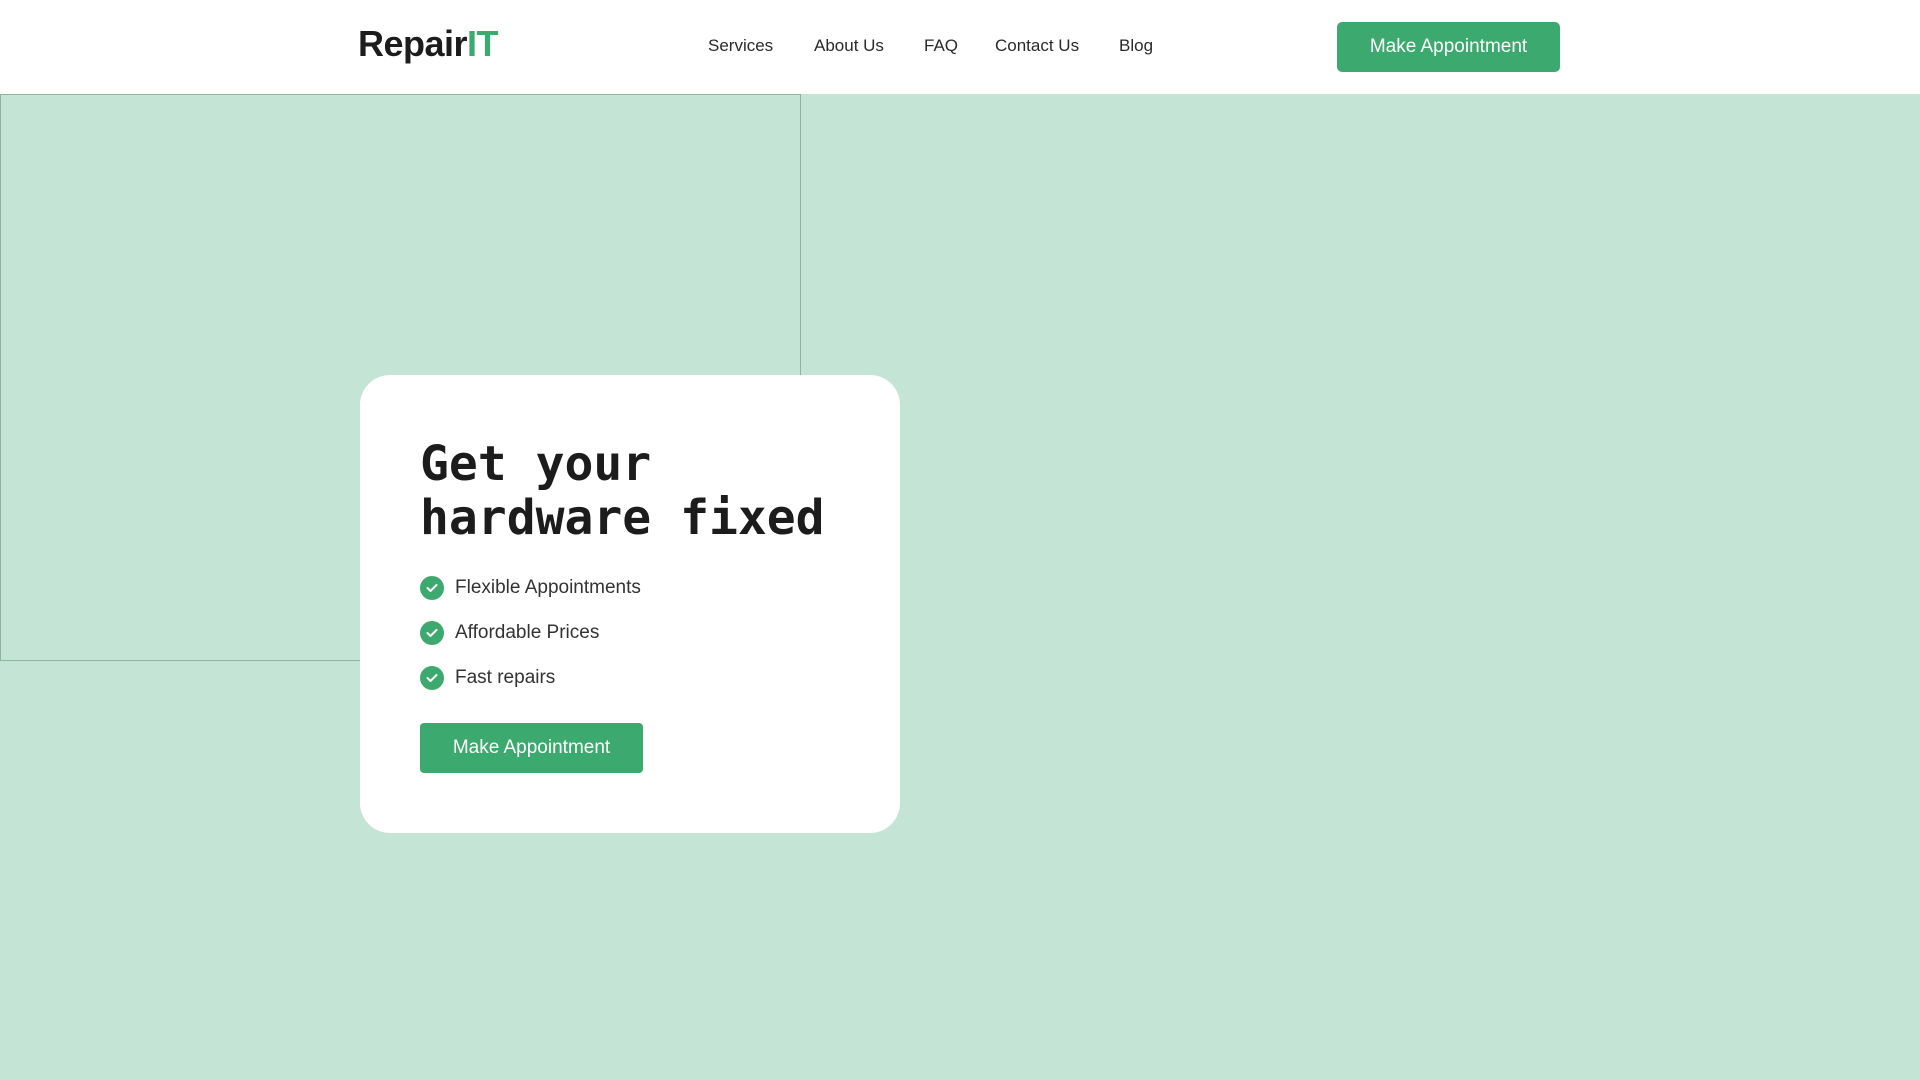 Image resolution: width=1920 pixels, height=1080 pixels. I want to click on feature-item: Affordable Prices, so click(530, 633).